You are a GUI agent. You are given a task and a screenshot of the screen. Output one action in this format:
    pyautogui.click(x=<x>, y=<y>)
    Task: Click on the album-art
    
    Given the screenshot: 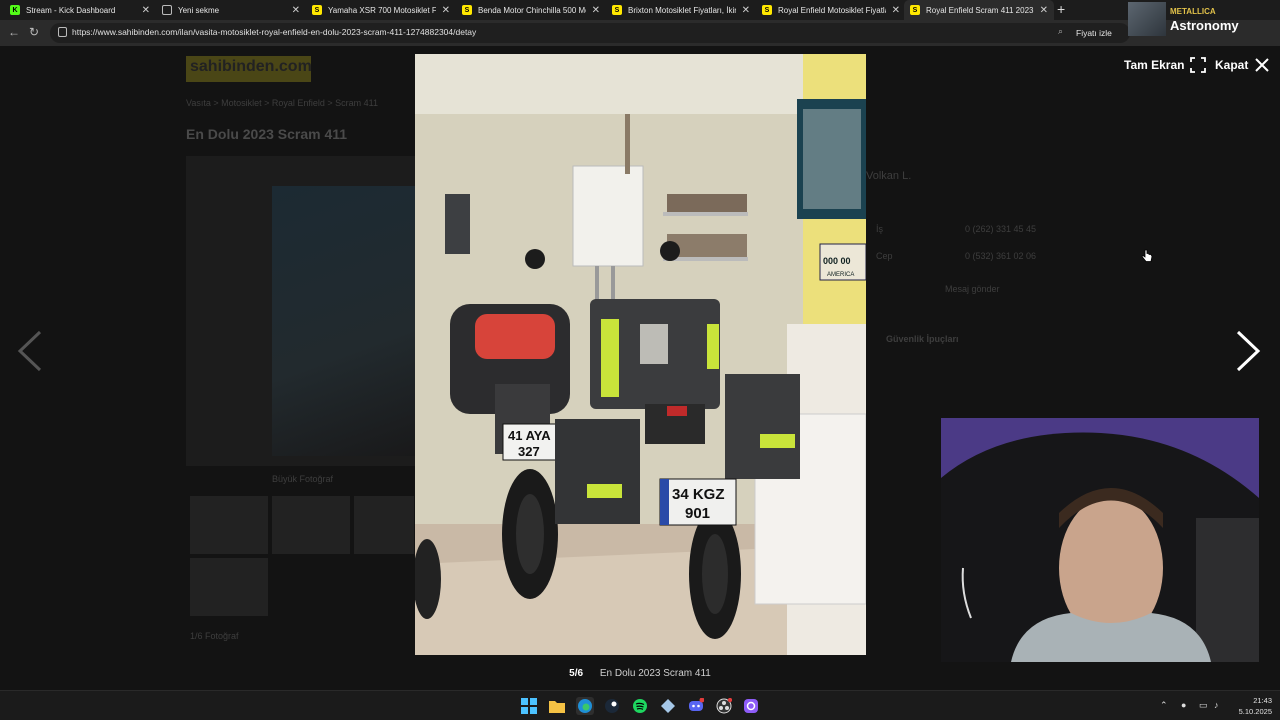 What is the action you would take?
    pyautogui.click(x=1147, y=19)
    